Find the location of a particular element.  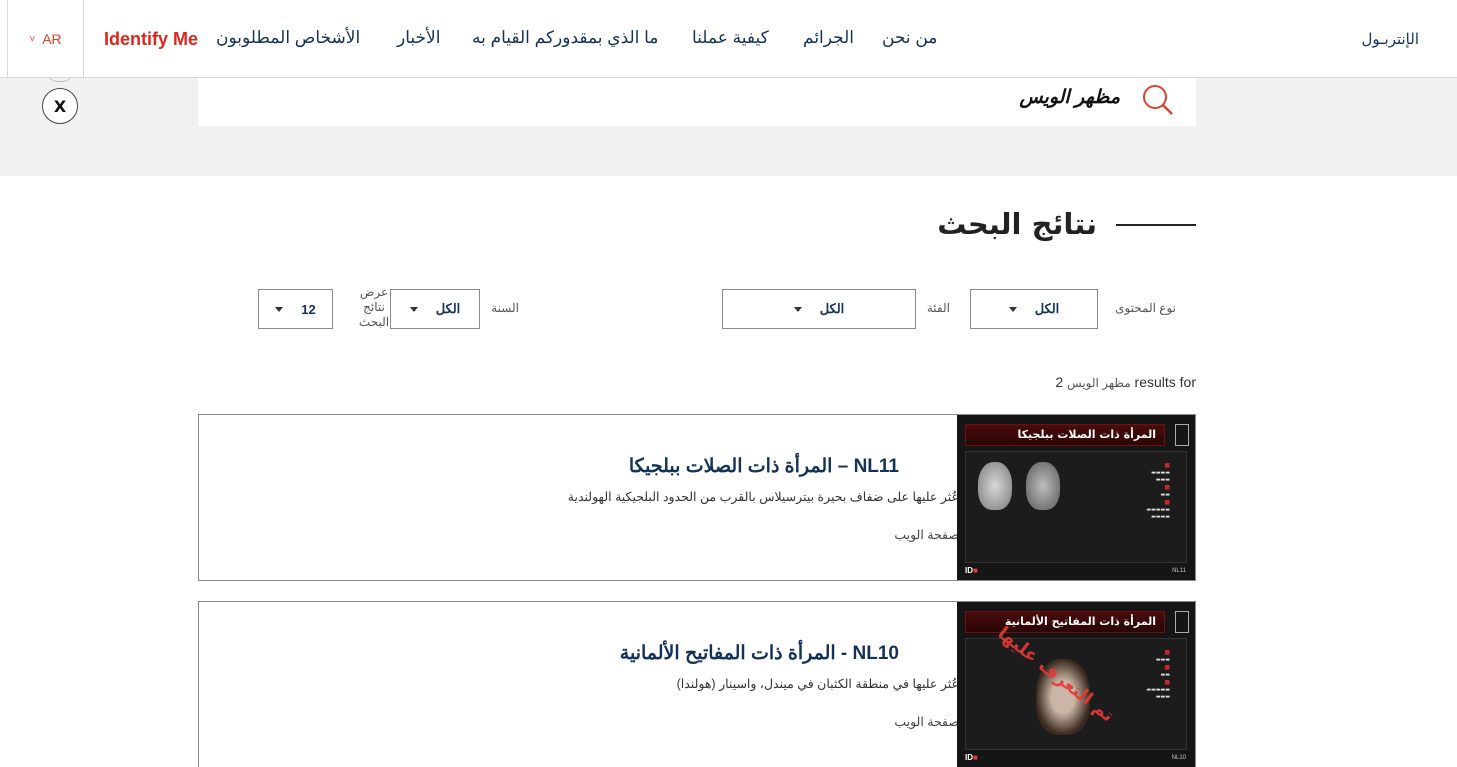

interpol-logo: الإنتربـول is located at coordinates (1390, 39).